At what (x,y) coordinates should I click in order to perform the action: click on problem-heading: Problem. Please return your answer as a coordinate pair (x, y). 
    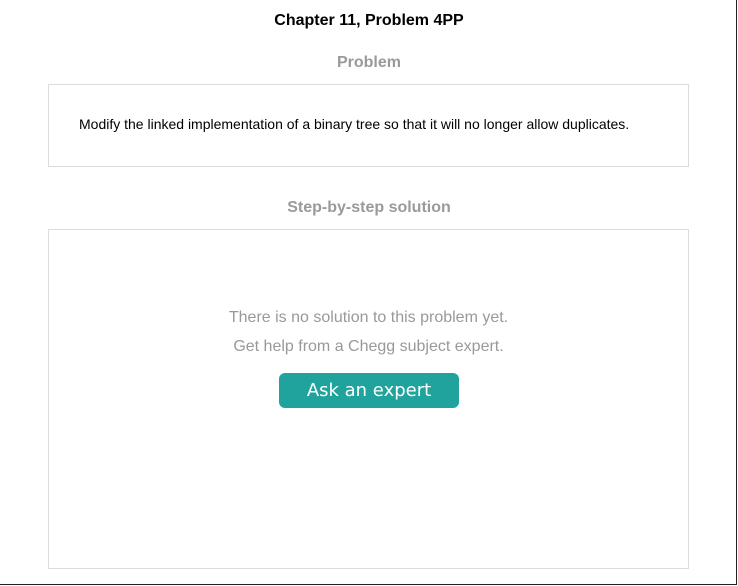
    Looking at the image, I should click on (368, 62).